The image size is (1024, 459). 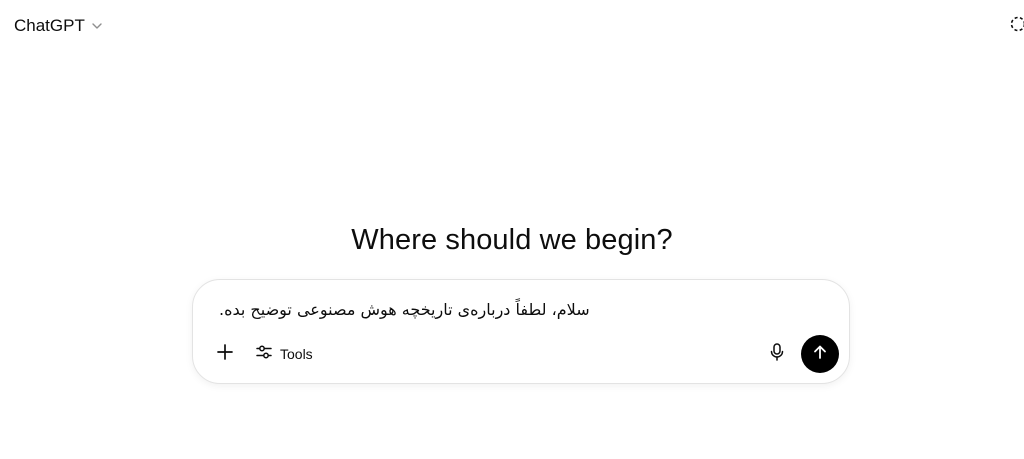 What do you see at coordinates (523, 354) in the screenshot?
I see `composer-toolbar: Tools` at bounding box center [523, 354].